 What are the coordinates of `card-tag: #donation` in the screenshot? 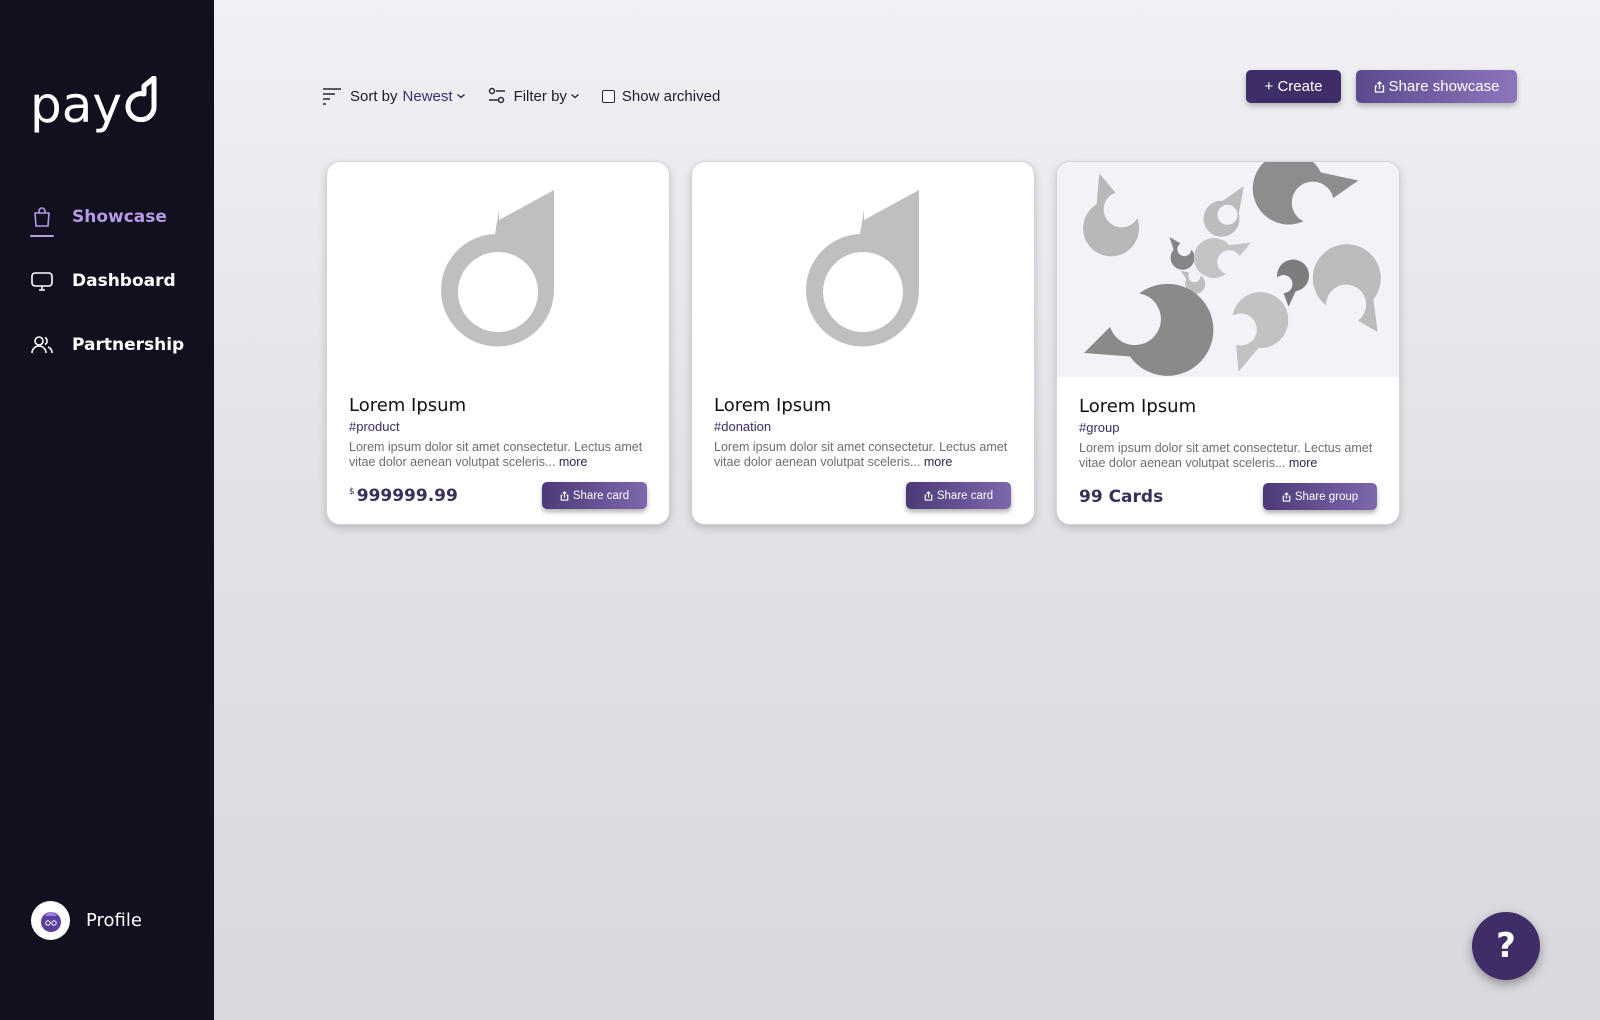 It's located at (743, 426).